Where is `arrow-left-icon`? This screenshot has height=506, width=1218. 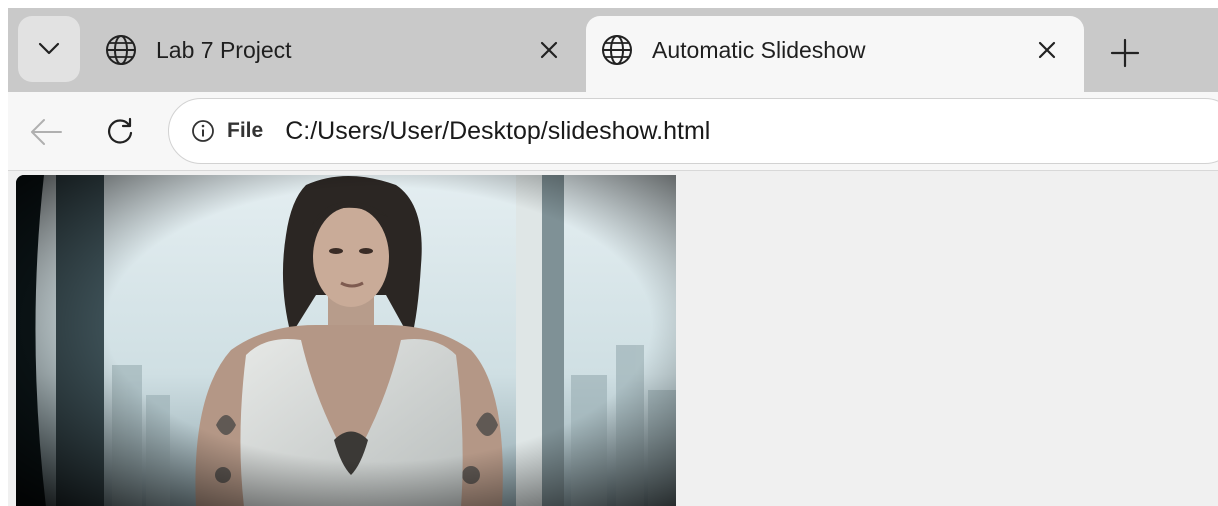 arrow-left-icon is located at coordinates (46, 132).